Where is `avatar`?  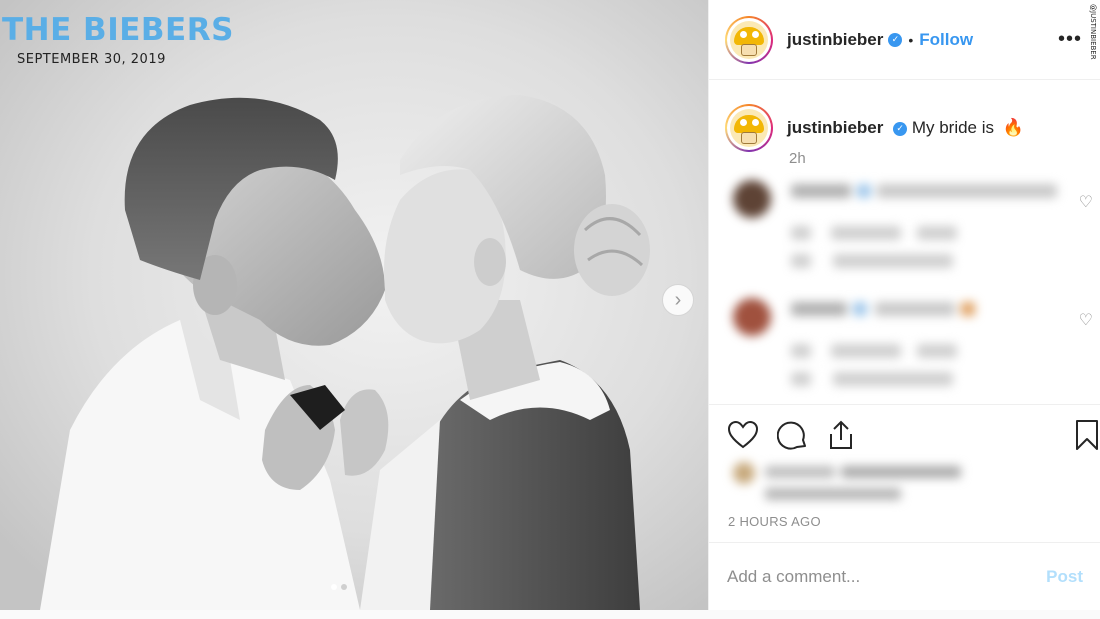
avatar is located at coordinates (749, 39).